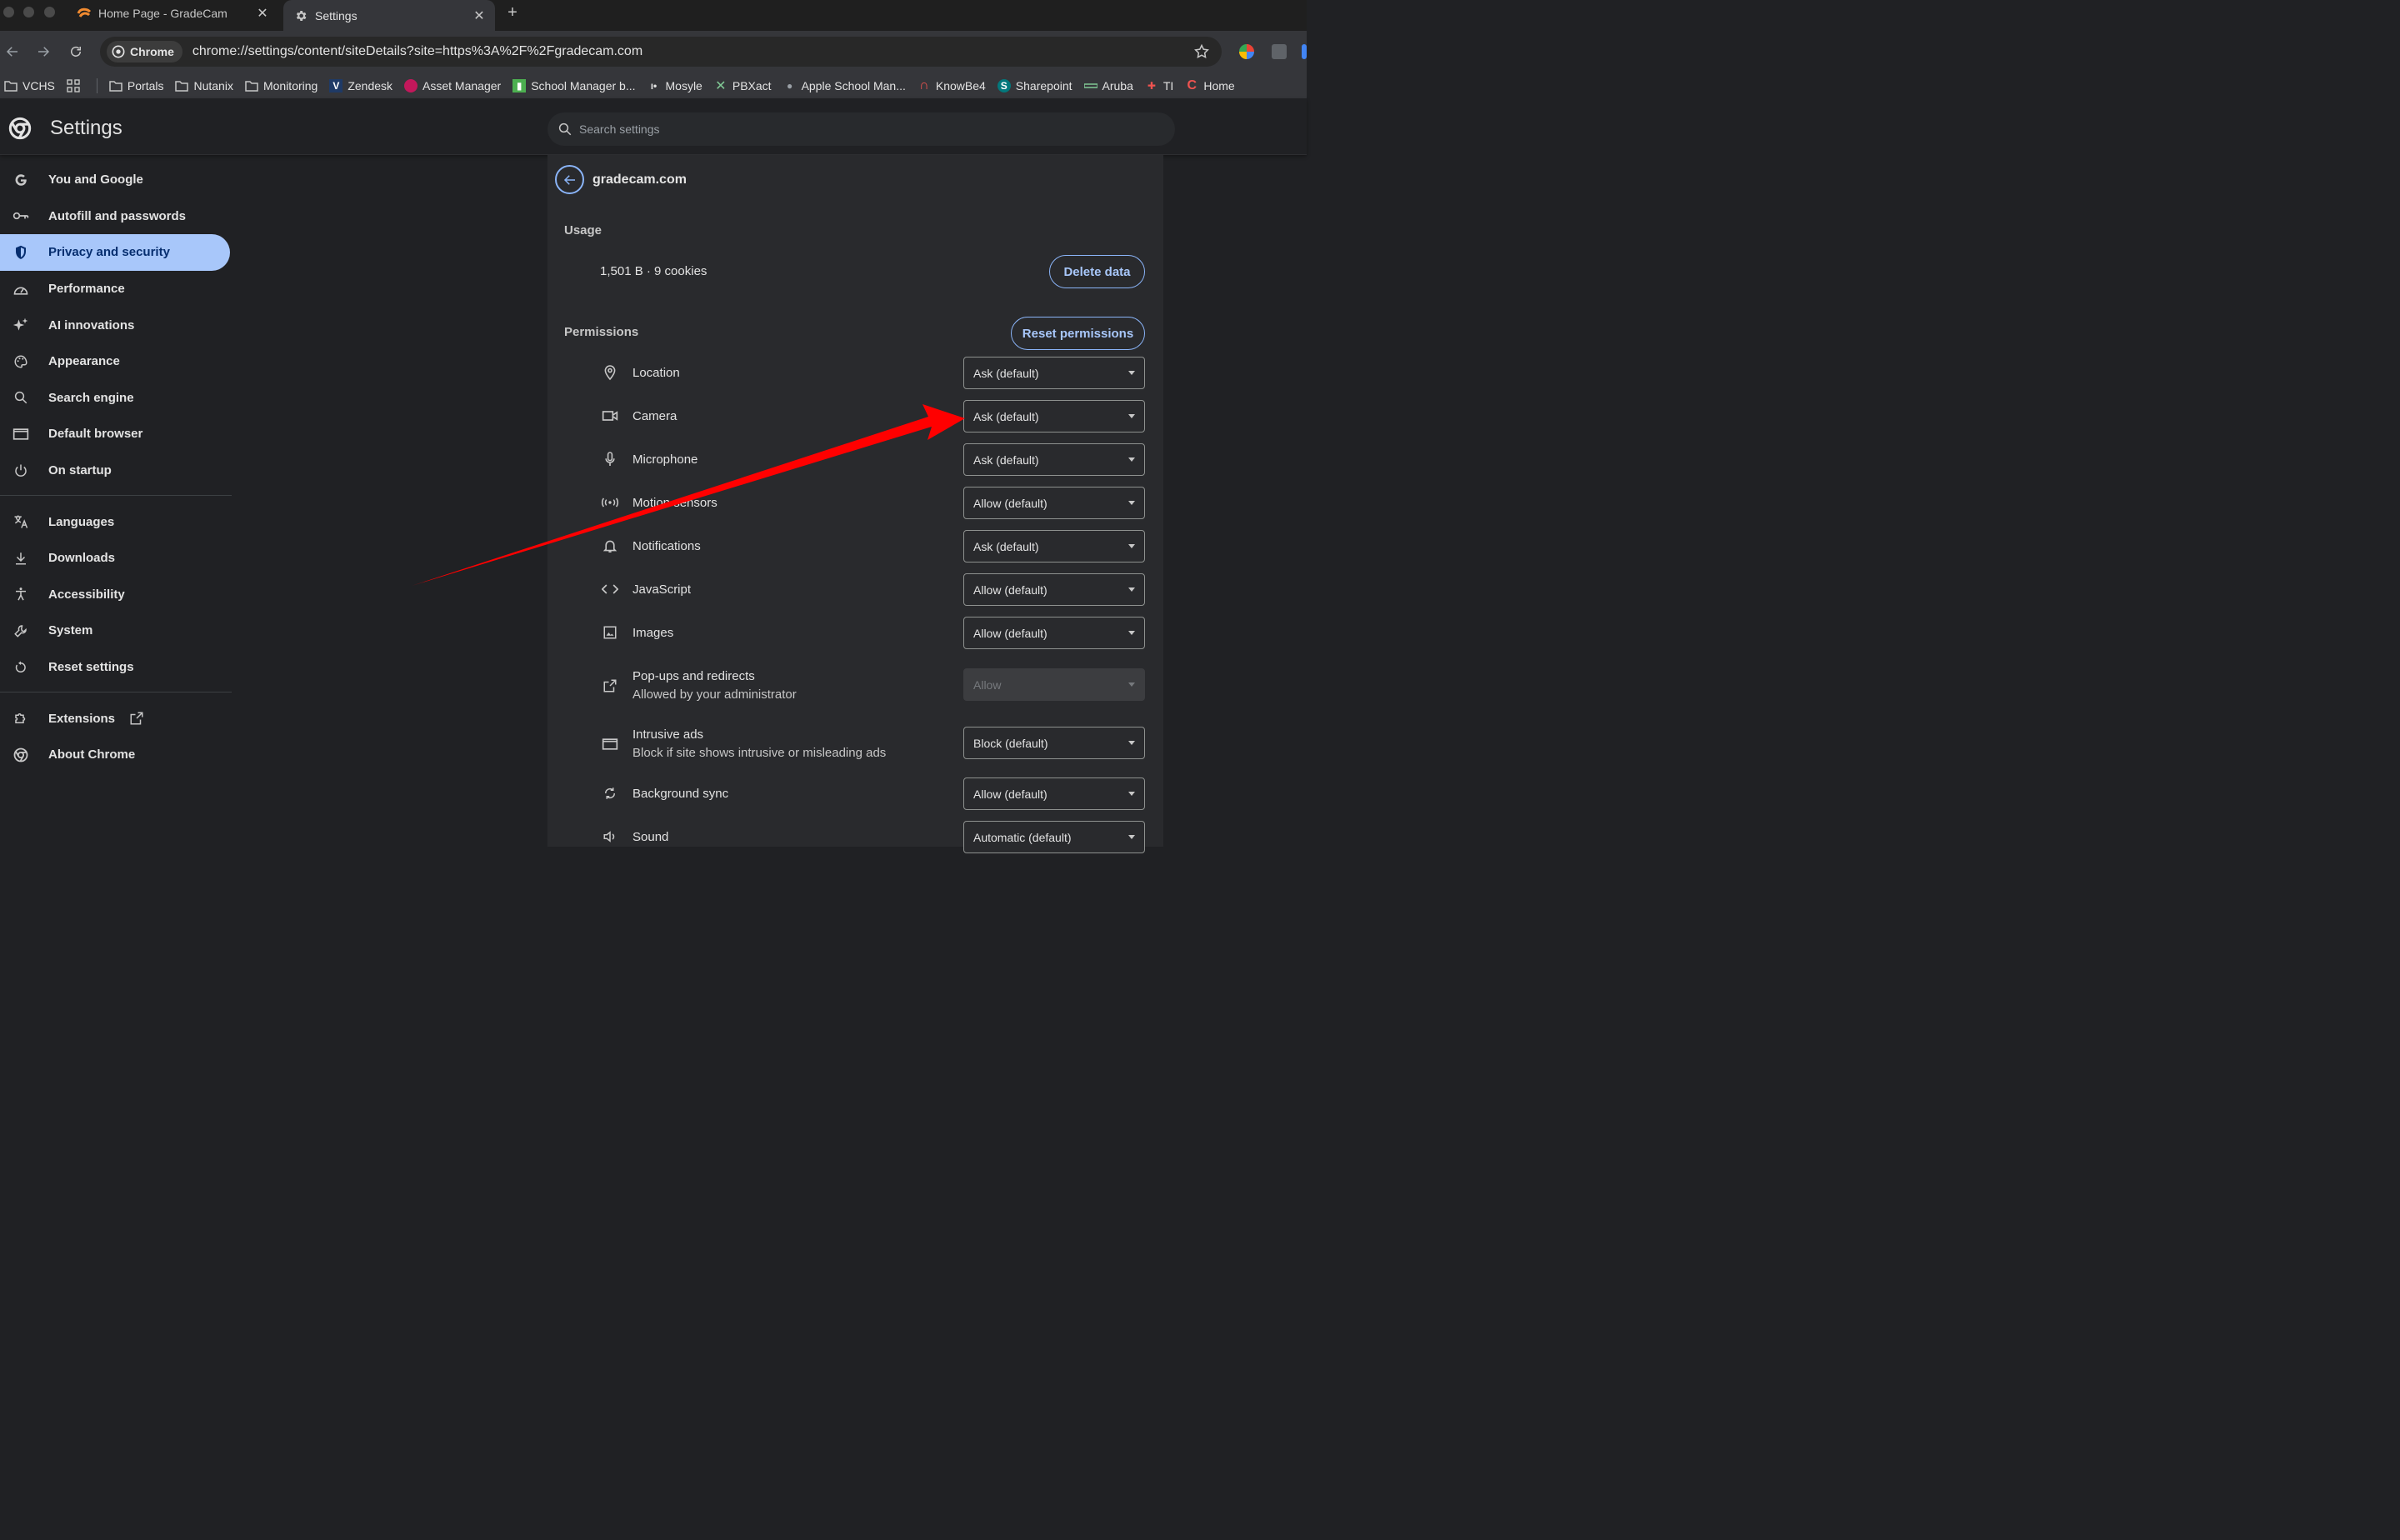  What do you see at coordinates (49, 12) in the screenshot?
I see `window-zoom-dot` at bounding box center [49, 12].